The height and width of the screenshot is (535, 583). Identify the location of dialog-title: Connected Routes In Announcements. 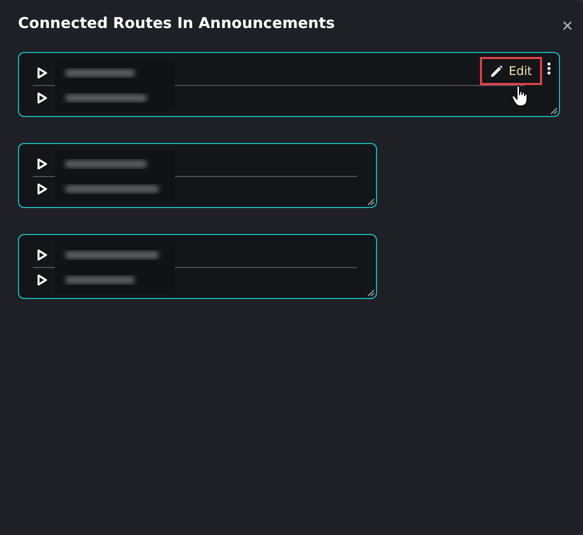
(176, 23).